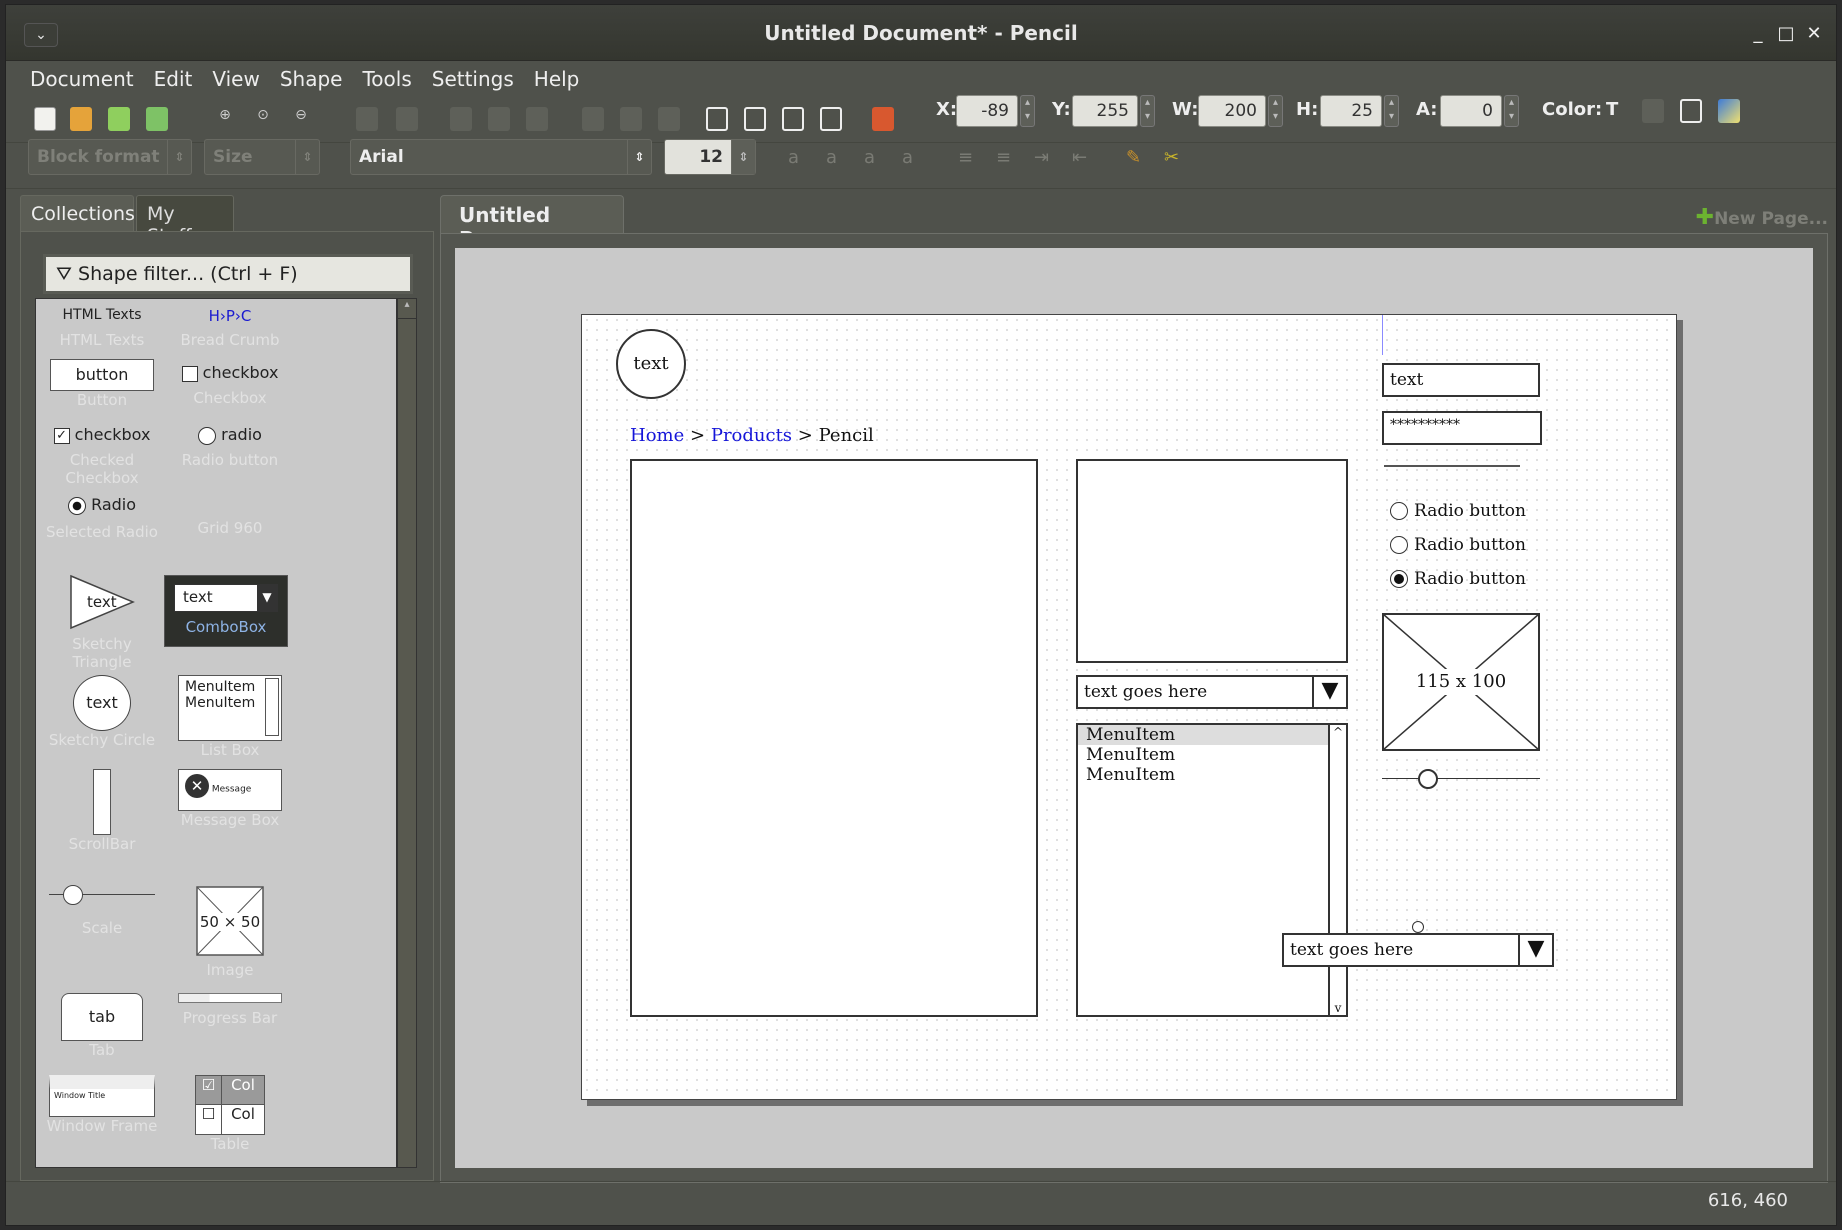  Describe the element at coordinates (1212, 870) in the screenshot. I see `listbox-shape: MenuItem MenuItem MenuItem ^ v` at that location.